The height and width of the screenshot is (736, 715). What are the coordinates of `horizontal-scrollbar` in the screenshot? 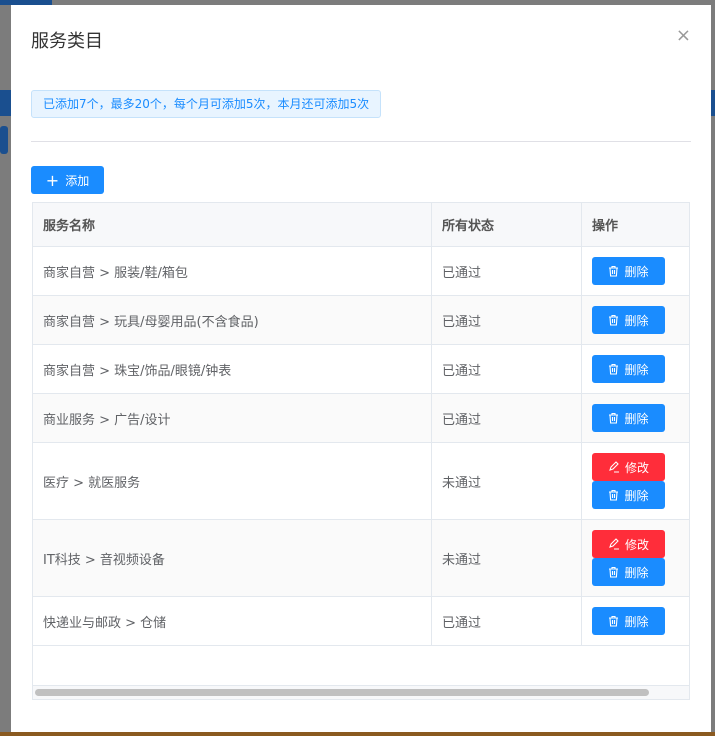 It's located at (361, 692).